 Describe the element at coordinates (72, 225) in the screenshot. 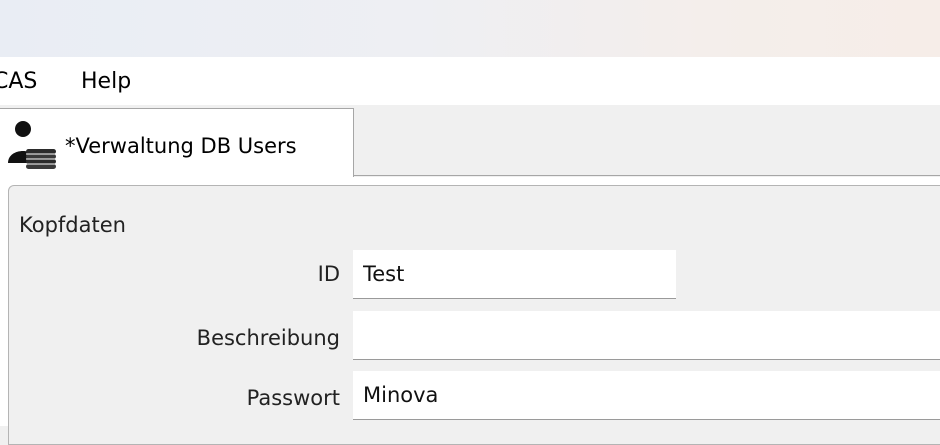

I see `group-title: Kopfdaten` at that location.